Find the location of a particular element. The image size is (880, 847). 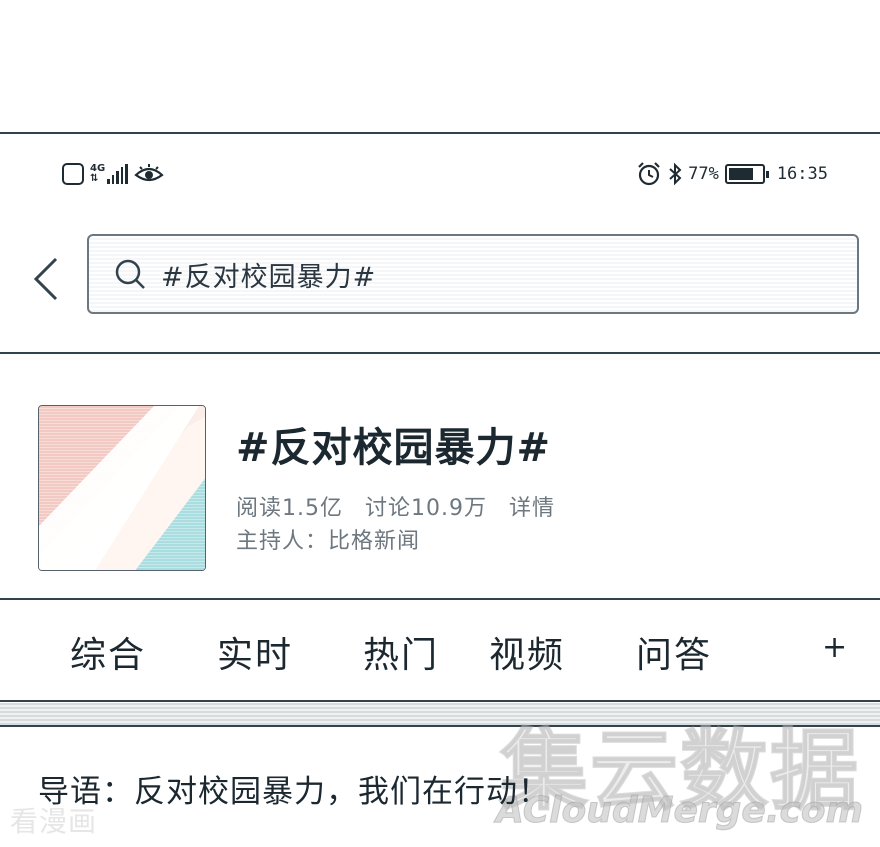

topic-thumbnail is located at coordinates (122, 488).